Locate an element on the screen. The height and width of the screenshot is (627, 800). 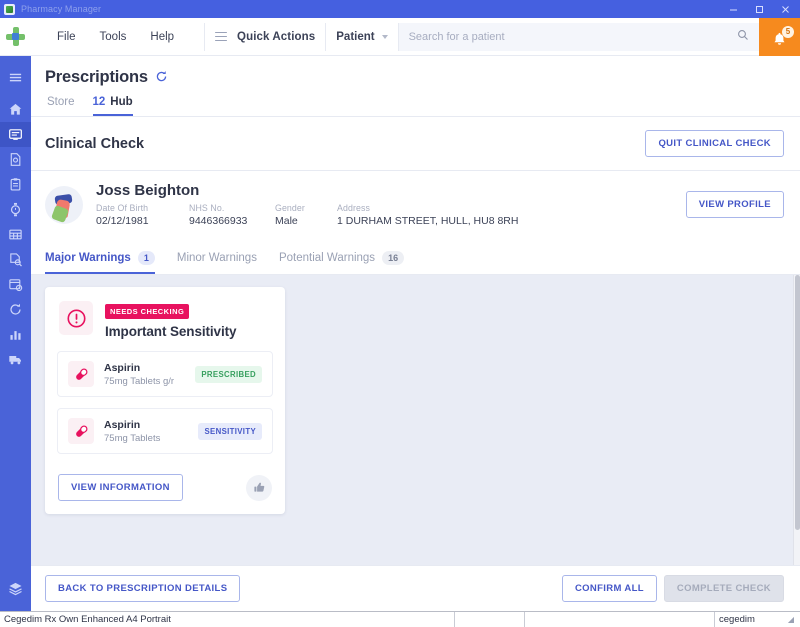
page-header: Prescriptions Store 12 Hub is located at coordinates (415, 86).